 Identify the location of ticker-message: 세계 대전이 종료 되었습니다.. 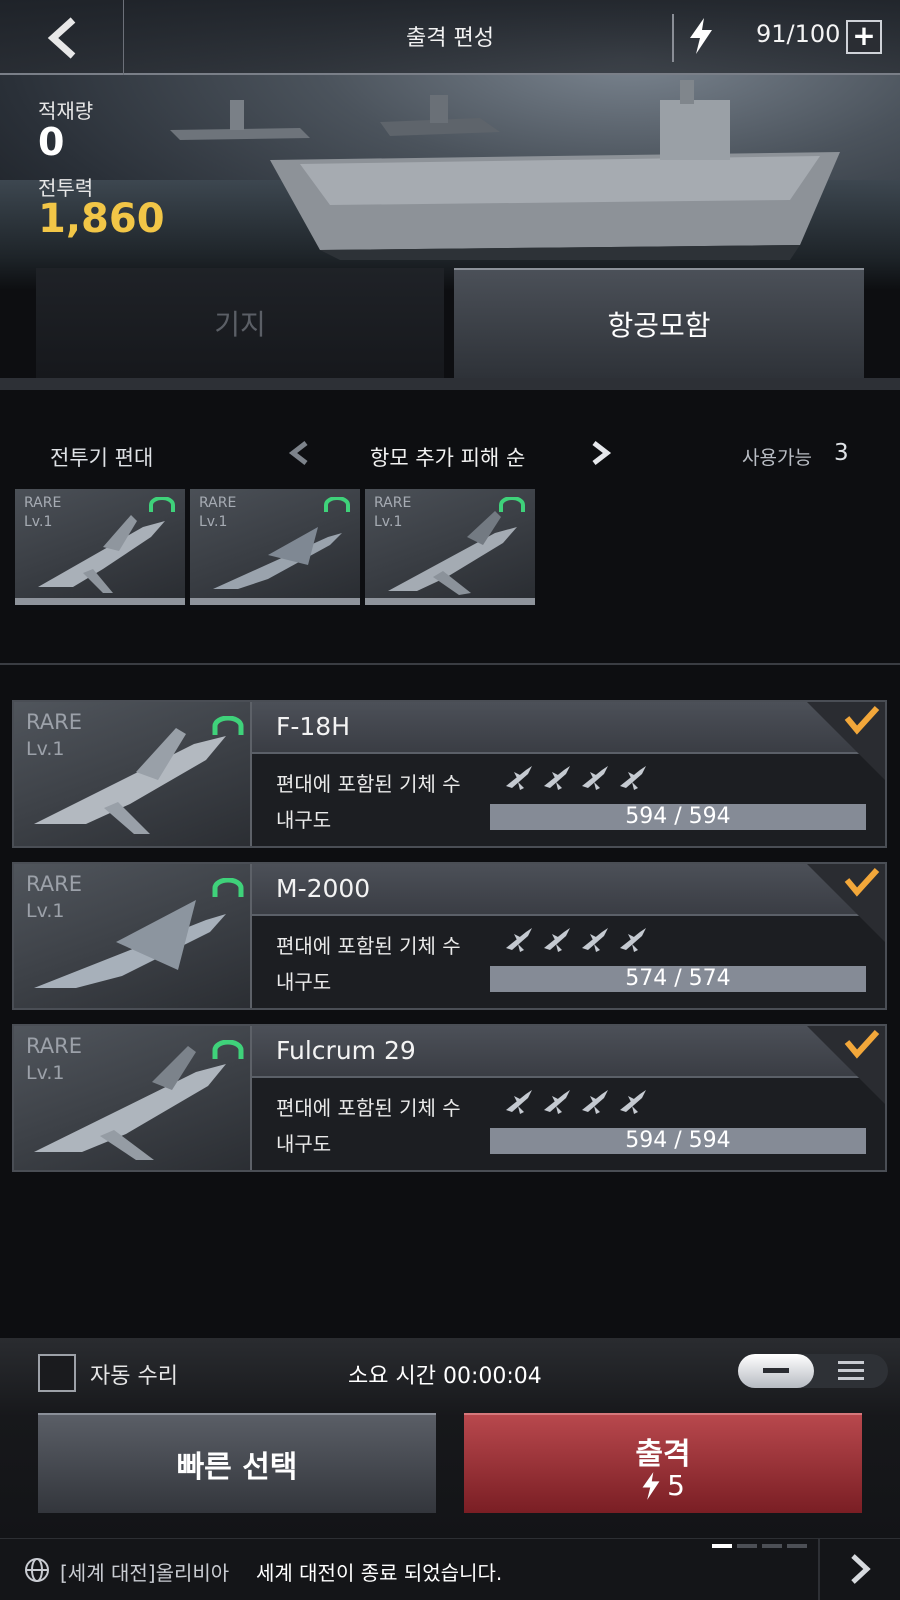
(379, 1573).